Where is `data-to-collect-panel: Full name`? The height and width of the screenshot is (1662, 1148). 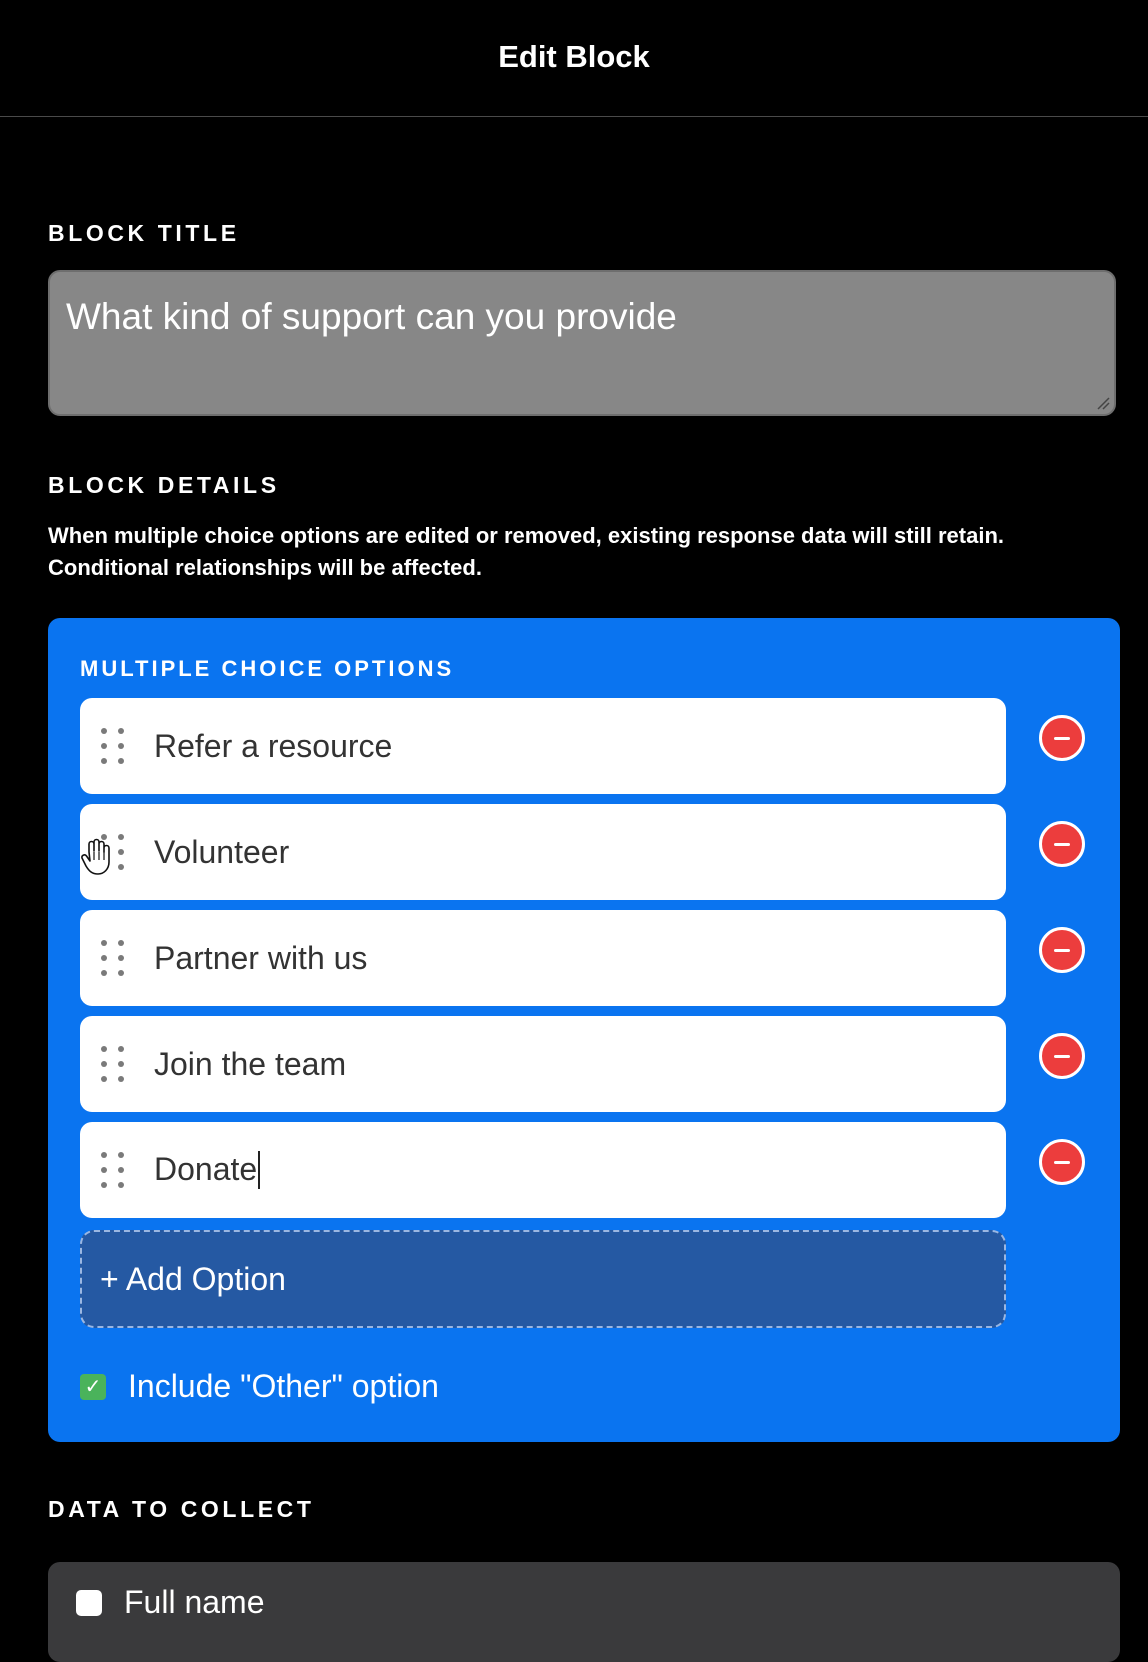 data-to-collect-panel: Full name is located at coordinates (584, 1612).